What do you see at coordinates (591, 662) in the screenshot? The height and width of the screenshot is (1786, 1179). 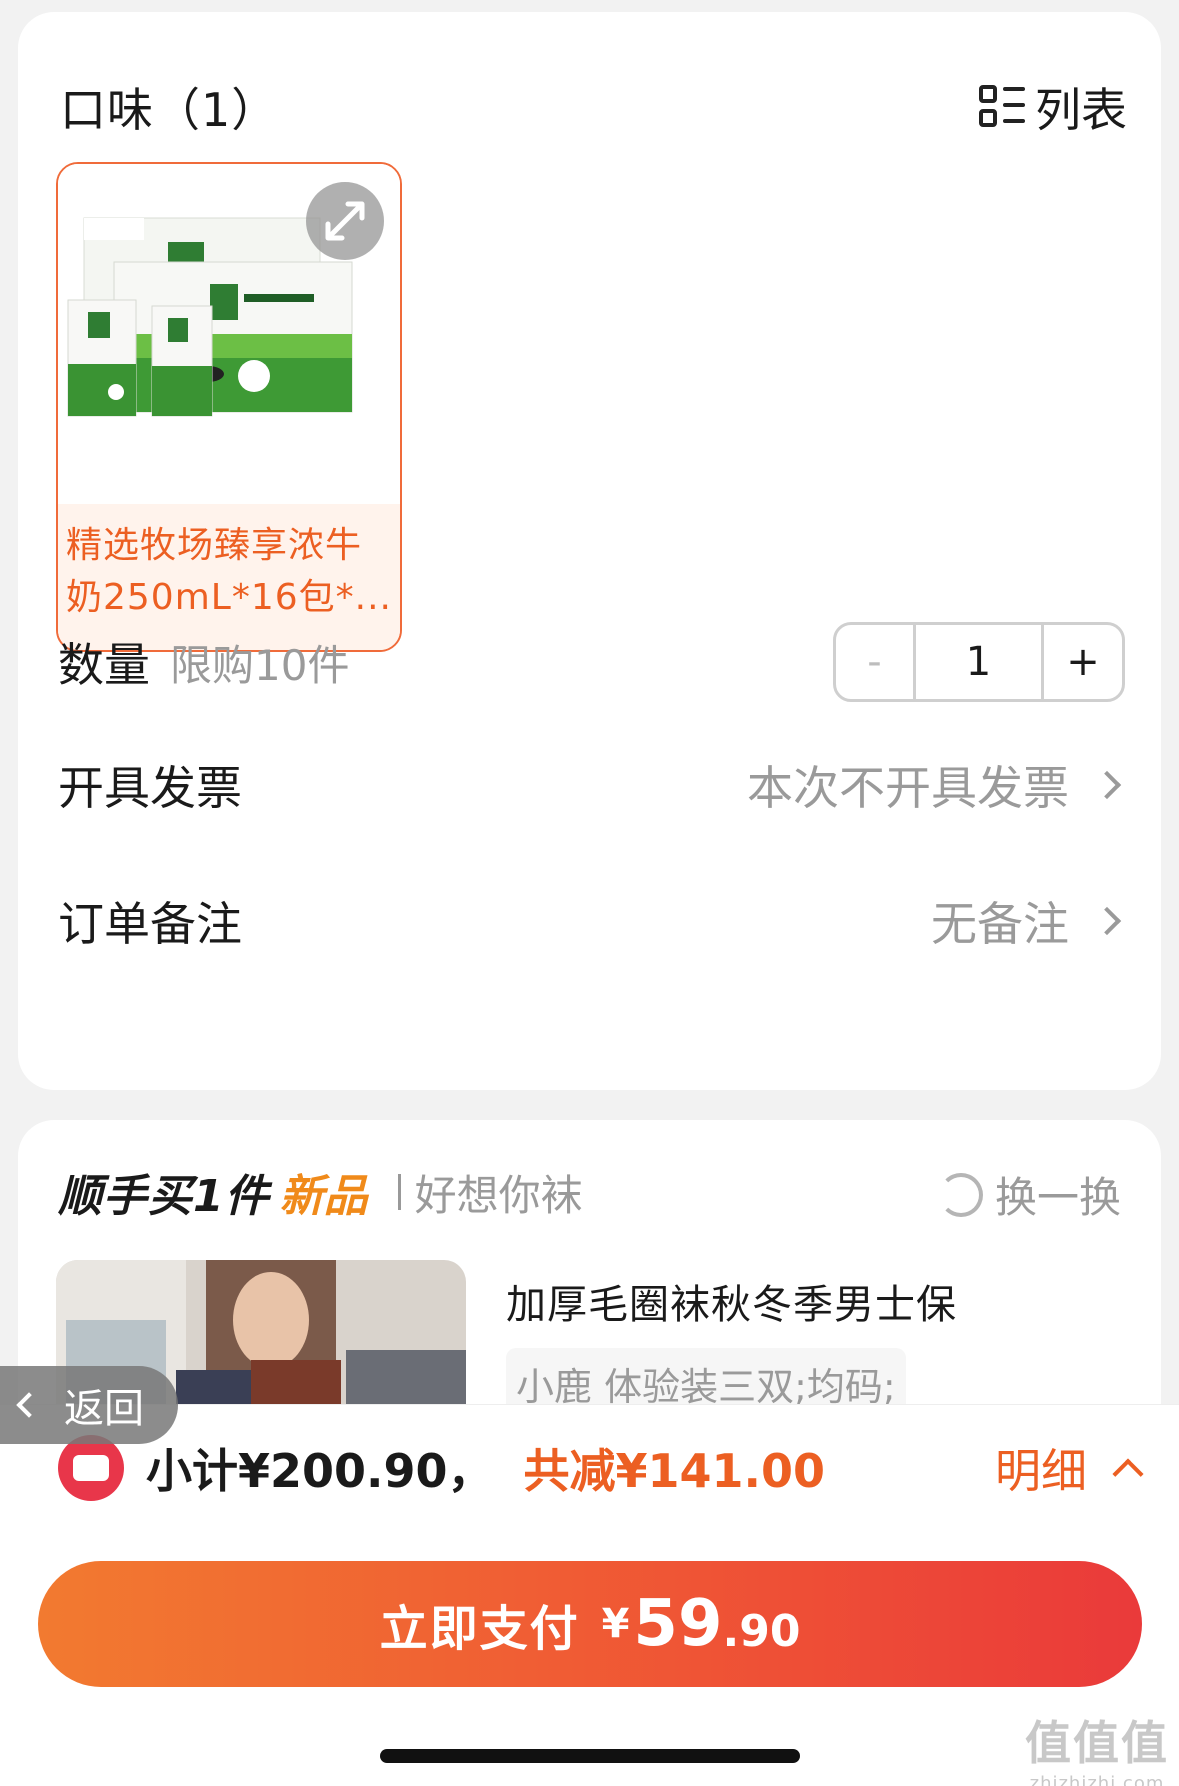 I see `quantity-row: 数量 限购10件 - 1 +` at bounding box center [591, 662].